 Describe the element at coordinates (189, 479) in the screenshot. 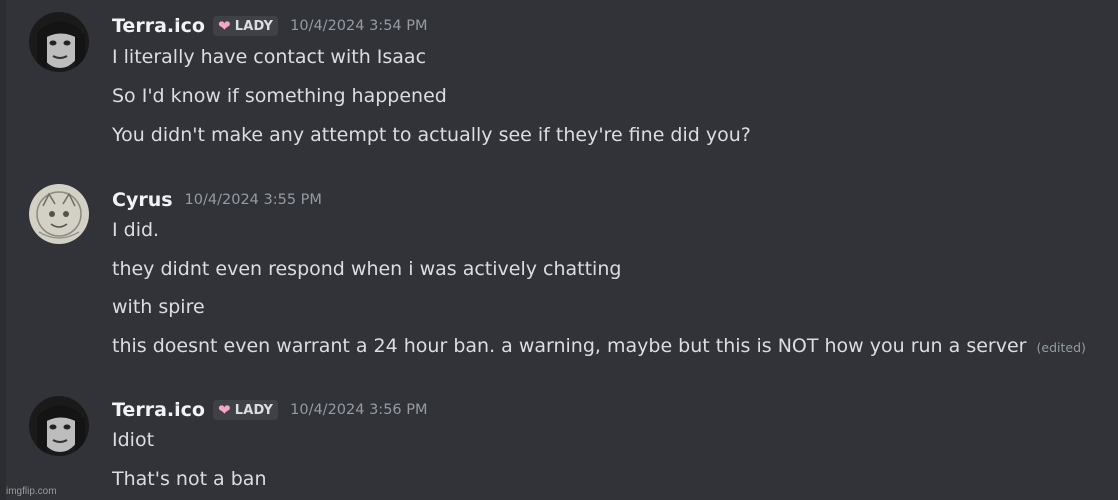

I see `message-text: That's not a ban` at that location.